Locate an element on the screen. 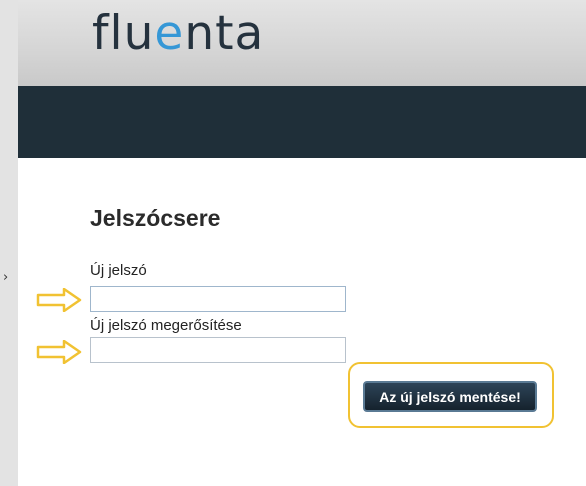  logo-text-end: nta is located at coordinates (224, 33).